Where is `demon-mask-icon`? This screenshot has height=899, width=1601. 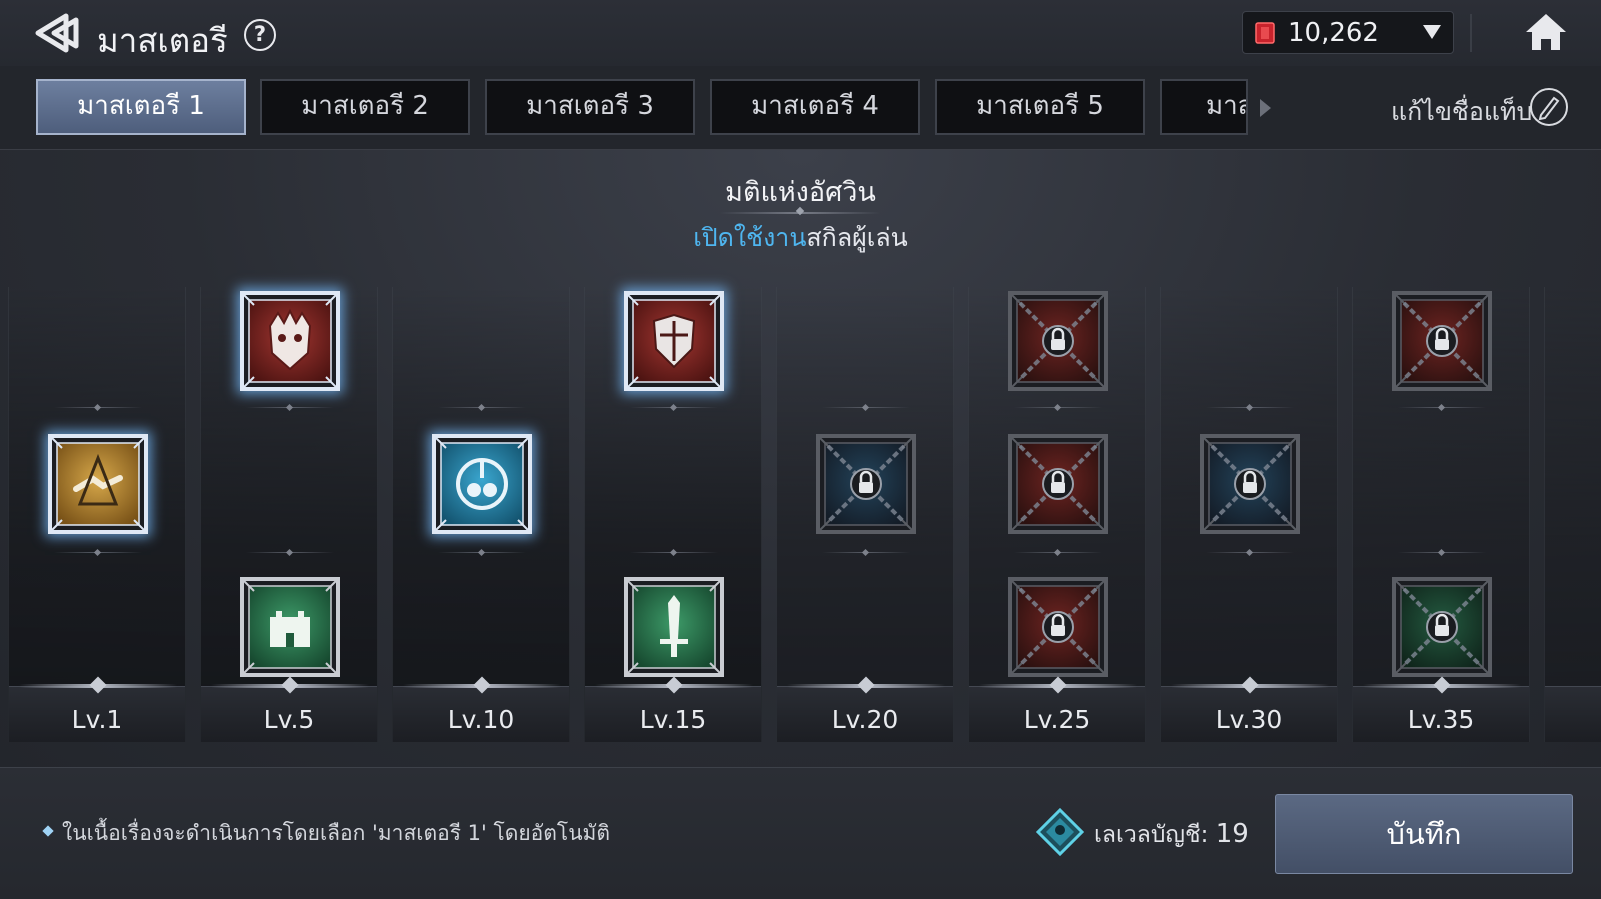
demon-mask-icon is located at coordinates (290, 341).